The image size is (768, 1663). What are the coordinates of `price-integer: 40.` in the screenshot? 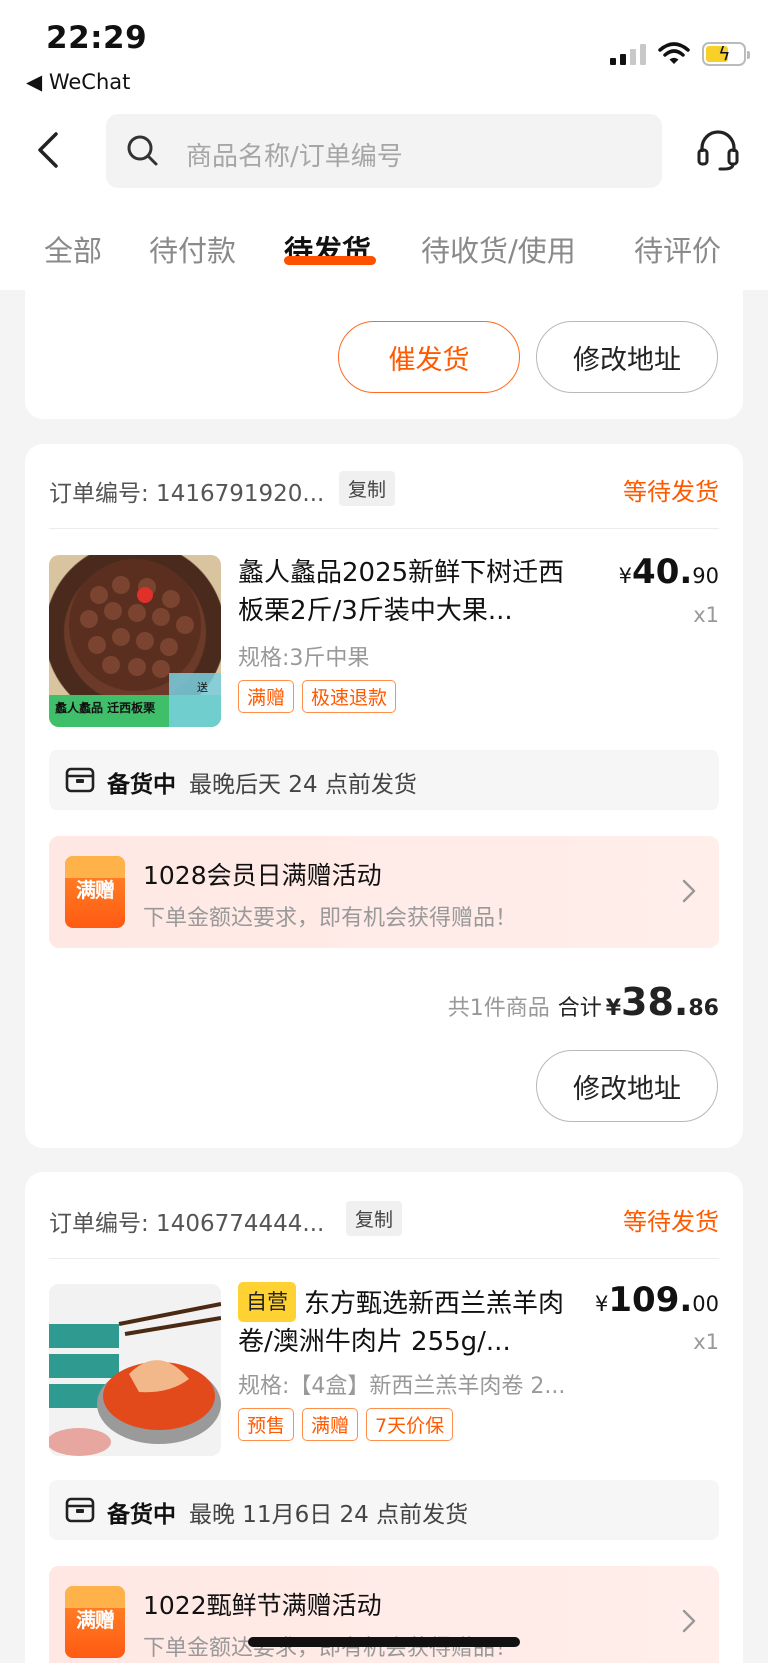 It's located at (662, 572).